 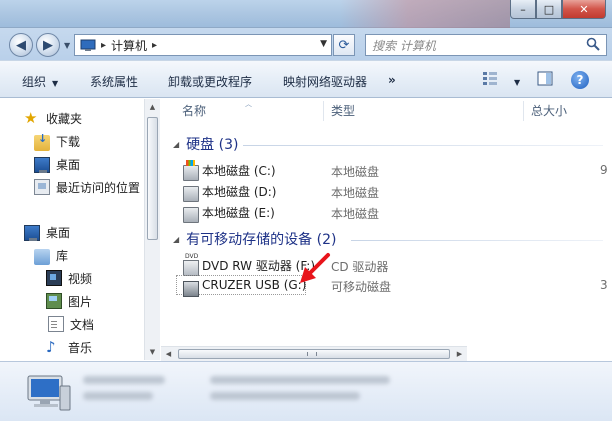 What do you see at coordinates (459, 354) in the screenshot?
I see `scroll-right-button: ▶` at bounding box center [459, 354].